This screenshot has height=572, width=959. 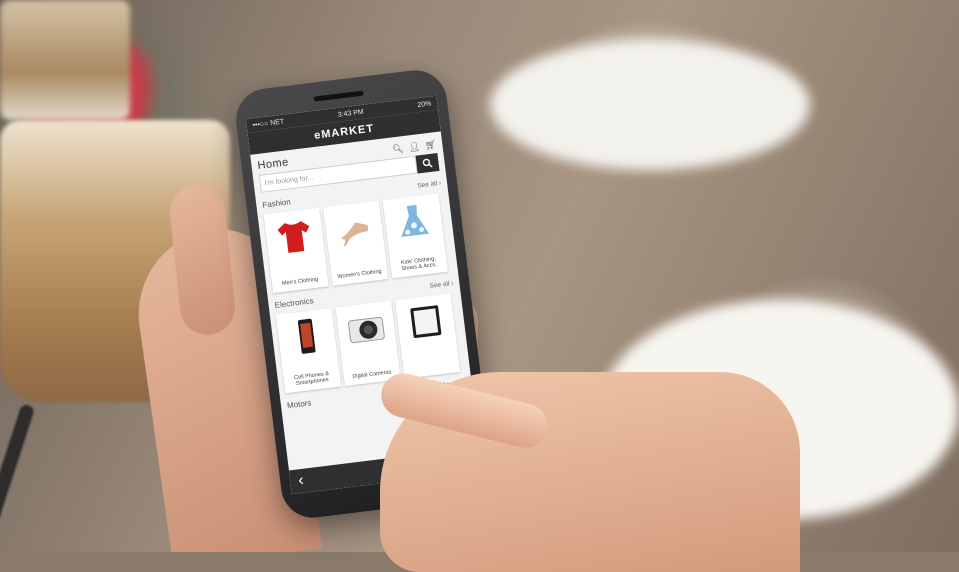 I want to click on dress-icon, so click(x=413, y=221).